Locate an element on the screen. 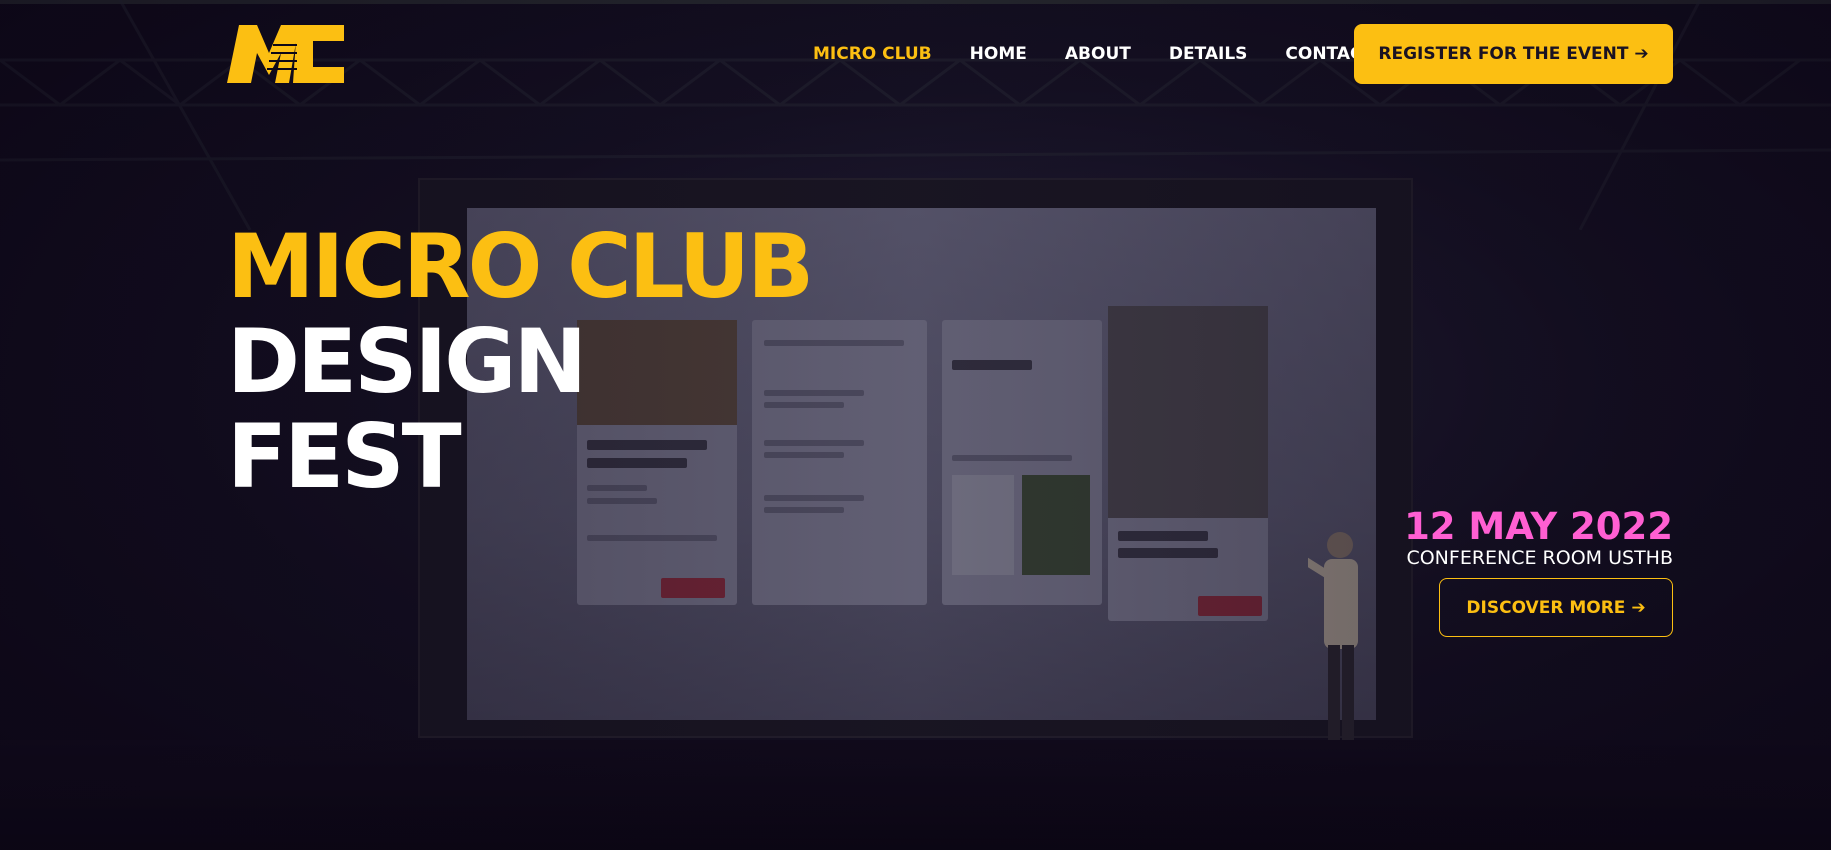  event-venue: CONFERENCE ROOM USTHB is located at coordinates (1539, 558).